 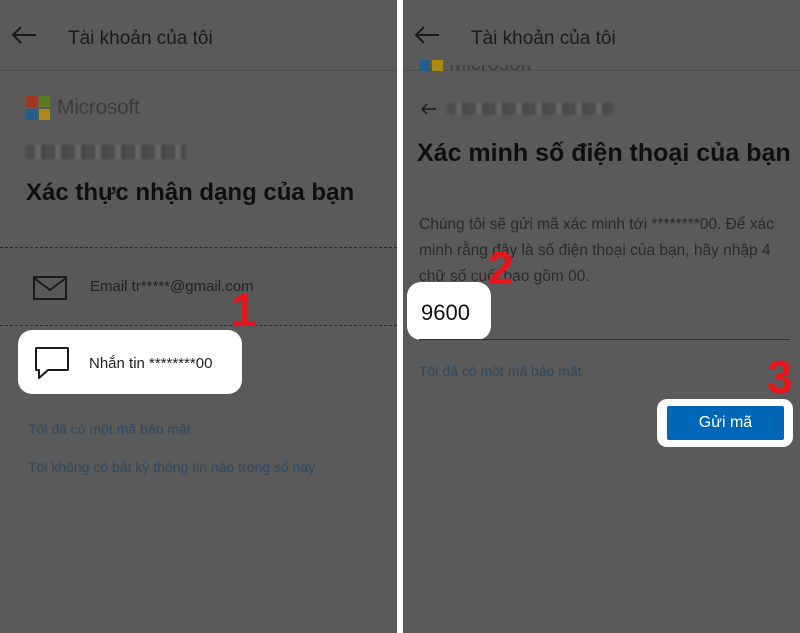 I want to click on step-marker-2: 2, so click(x=501, y=268).